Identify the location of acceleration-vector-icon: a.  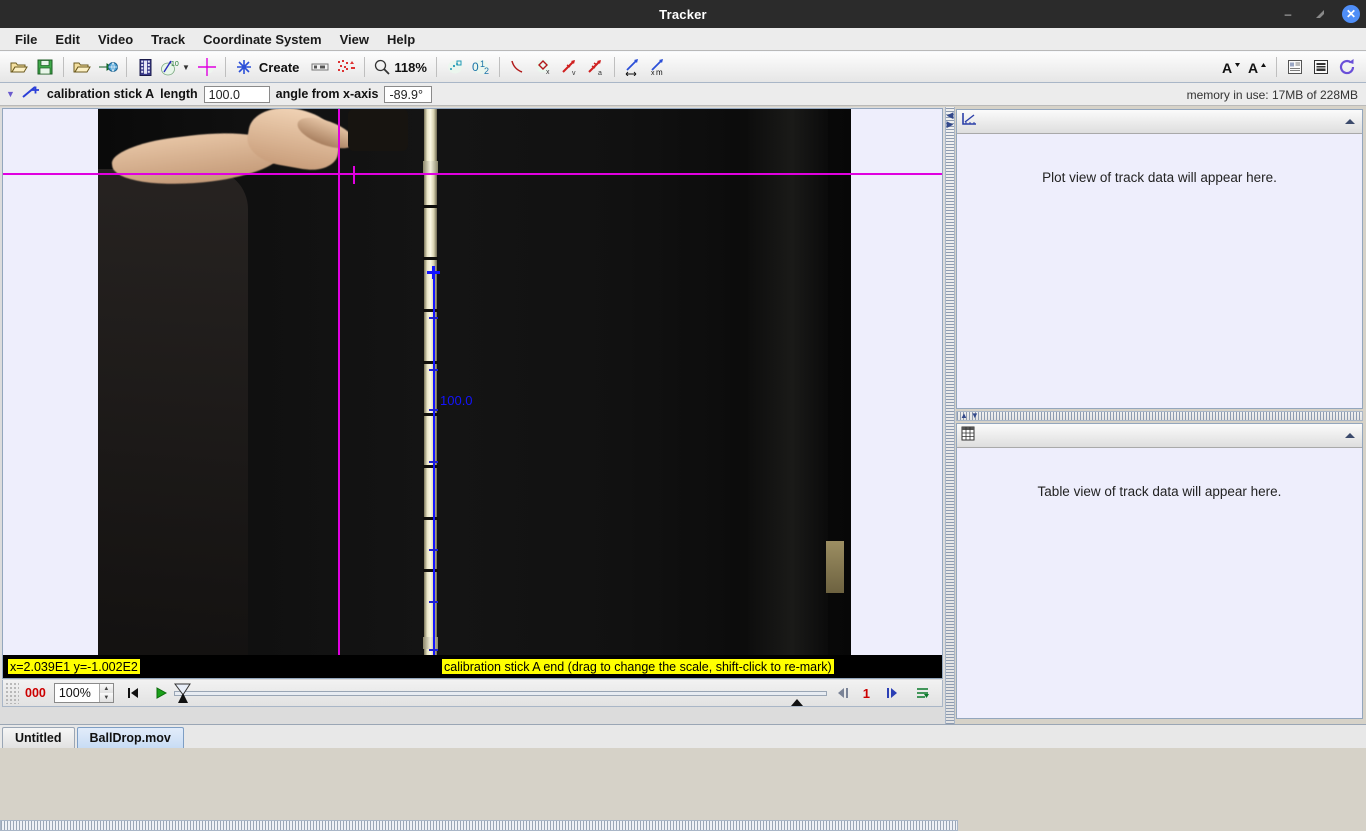
(596, 67).